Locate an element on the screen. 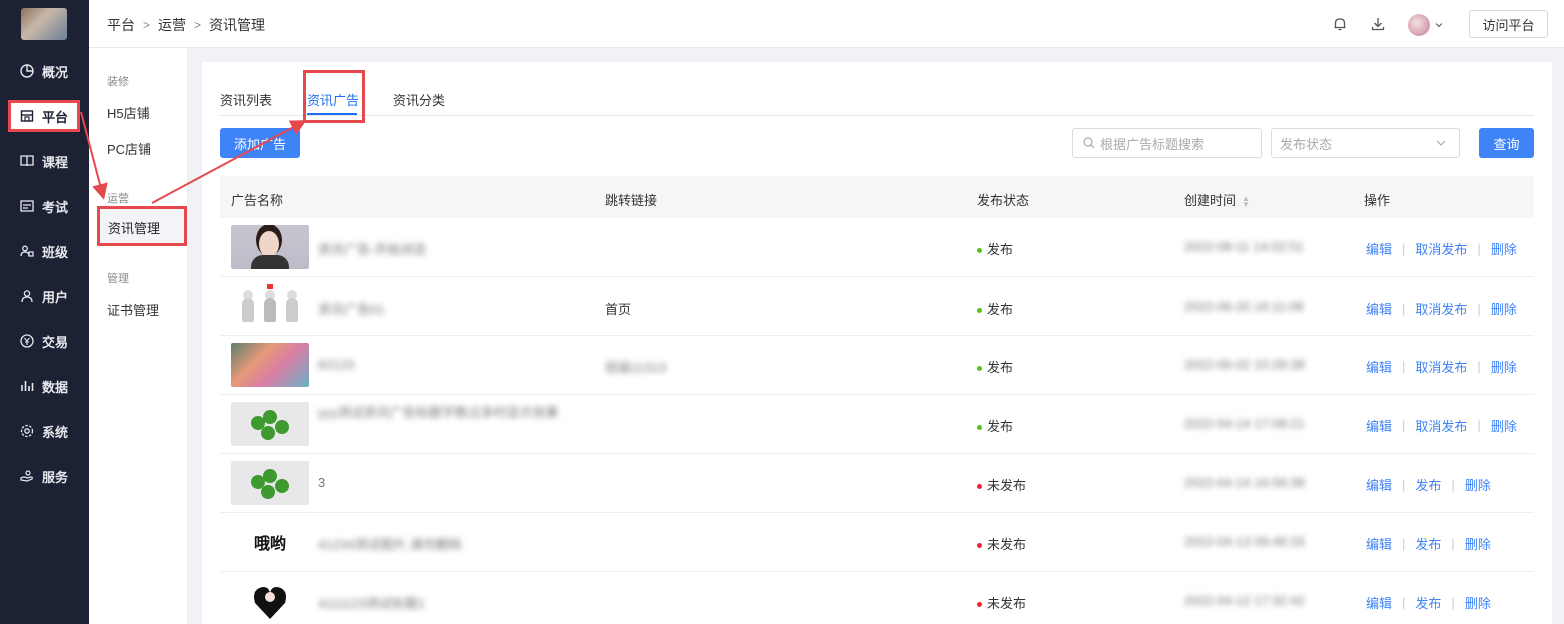 This screenshot has height=624, width=1564. nav-item-overview: 概况 is located at coordinates (44, 71).